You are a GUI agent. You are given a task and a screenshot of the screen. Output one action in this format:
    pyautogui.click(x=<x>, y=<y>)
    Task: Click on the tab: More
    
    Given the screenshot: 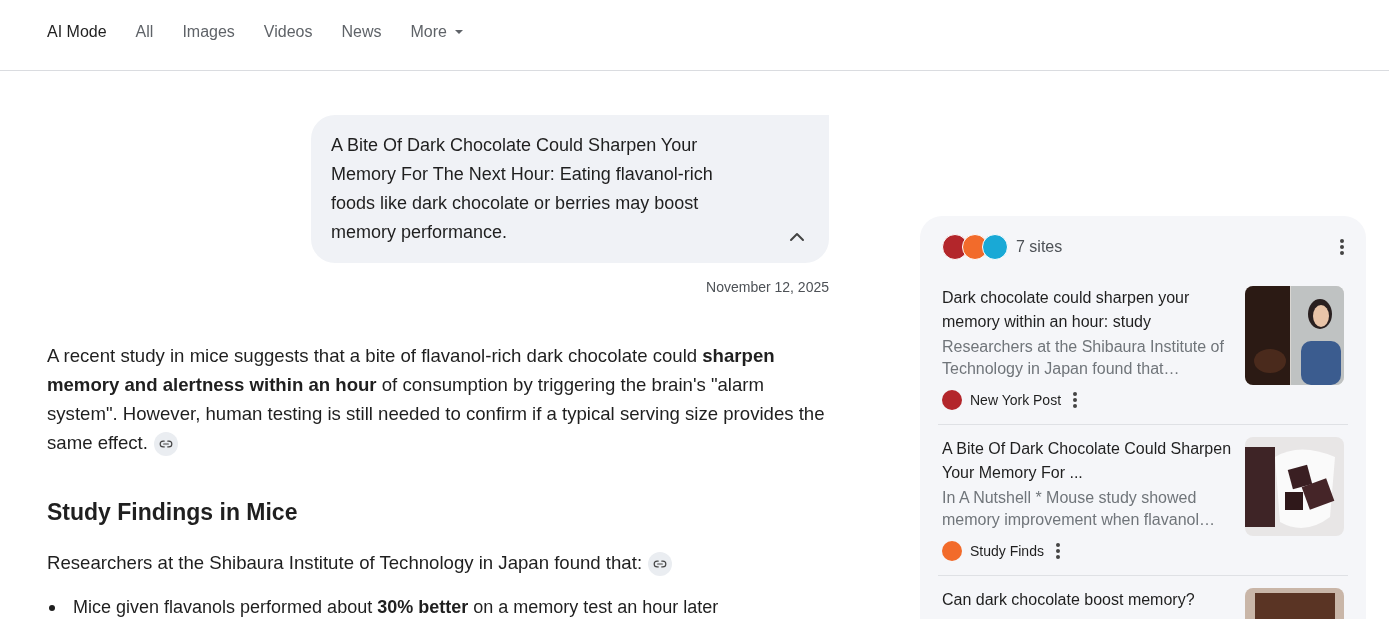 What is the action you would take?
    pyautogui.click(x=436, y=32)
    